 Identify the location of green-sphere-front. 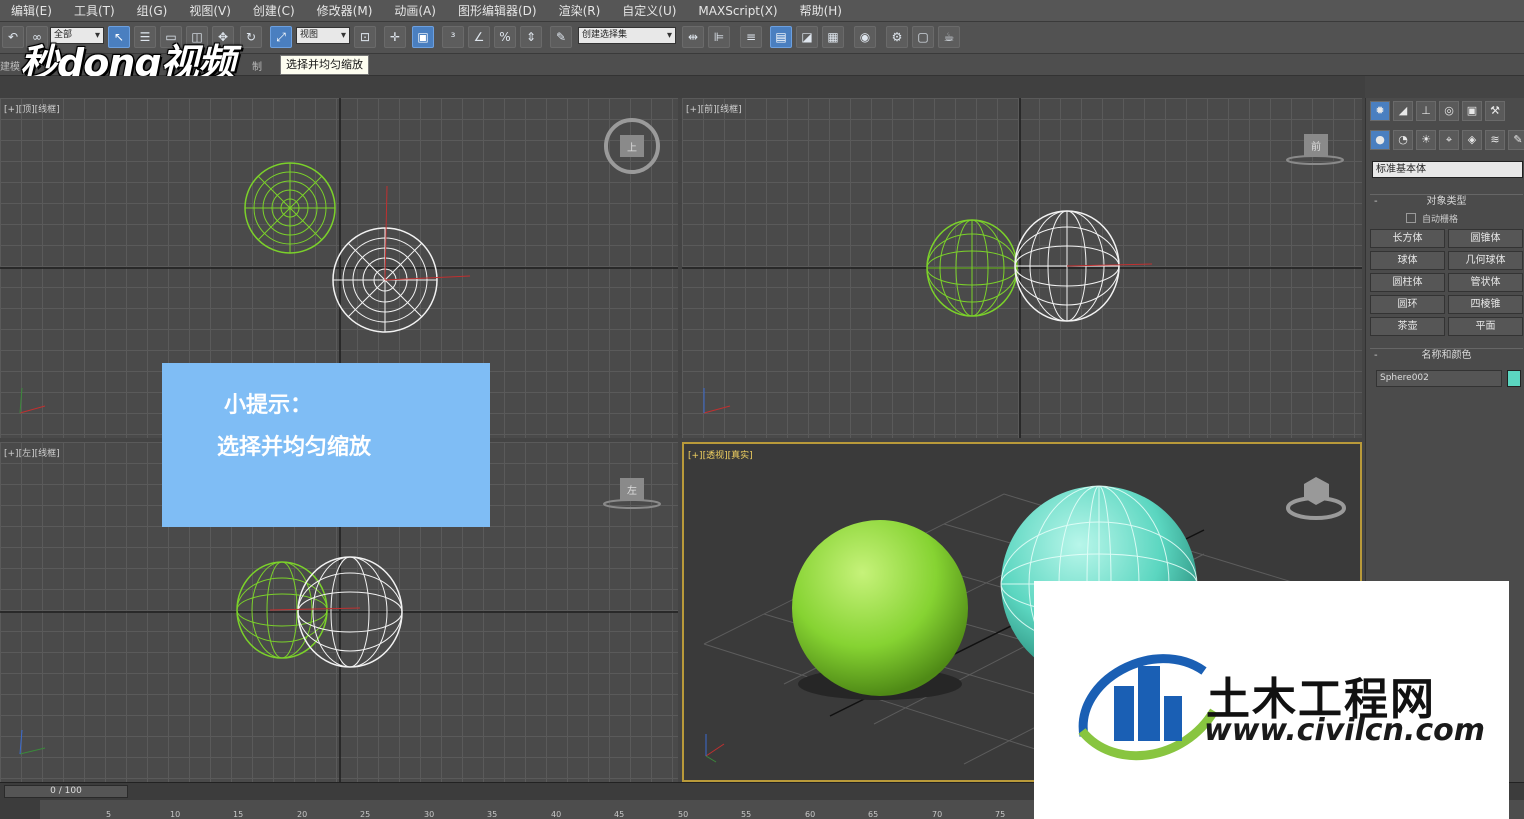
(972, 268).